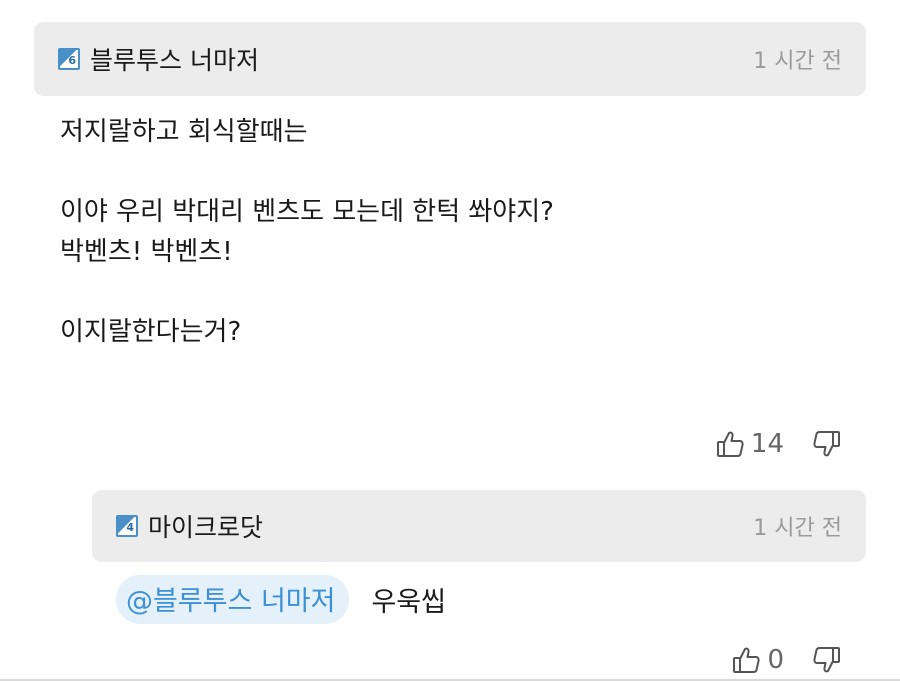  I want to click on comment-line: 저지랄하고 회식할때는, so click(184, 132).